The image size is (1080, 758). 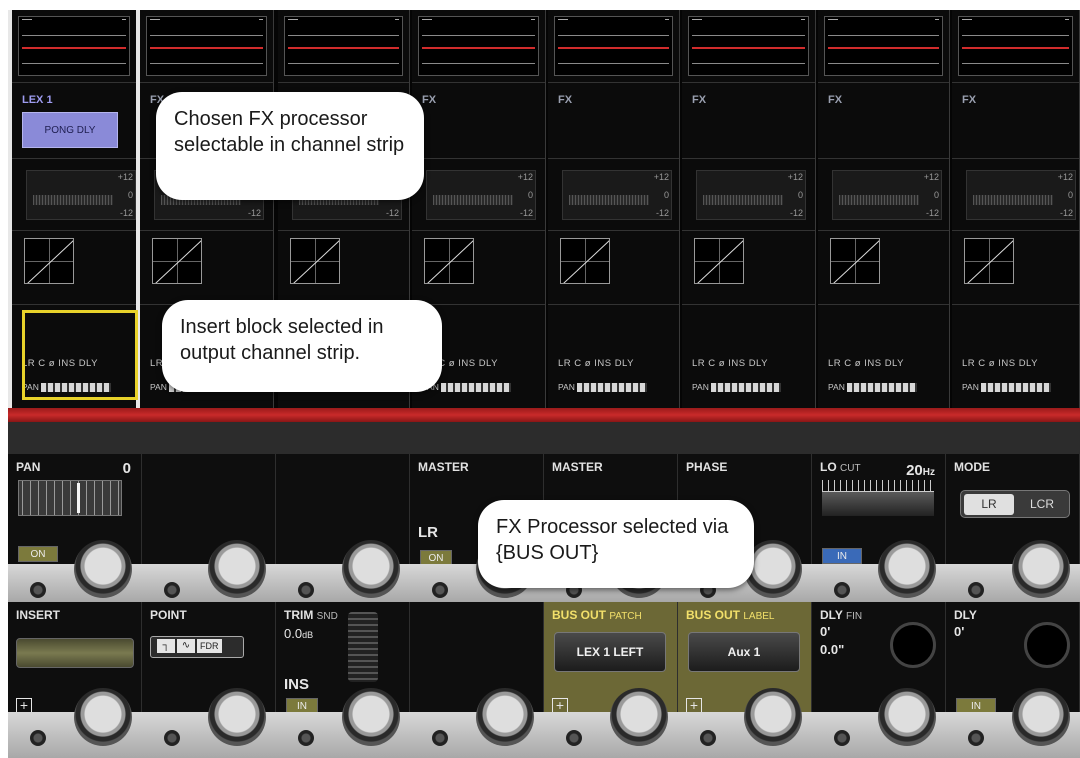 What do you see at coordinates (70, 130) in the screenshot?
I see `fx-processor-button: PONG DLY` at bounding box center [70, 130].